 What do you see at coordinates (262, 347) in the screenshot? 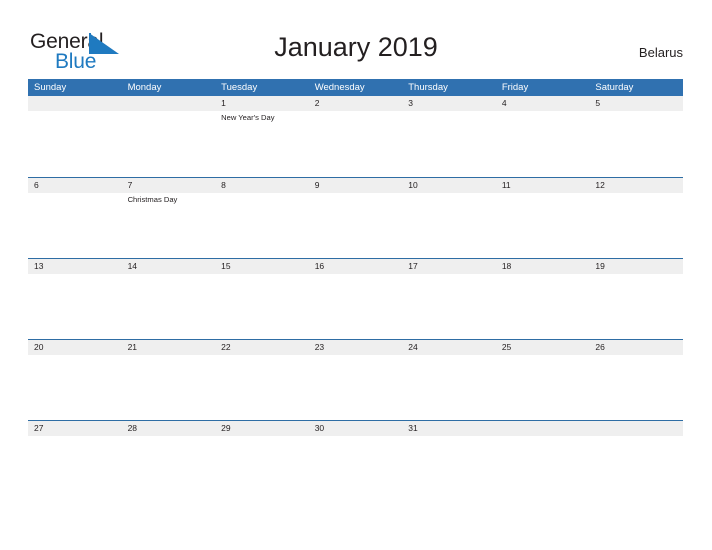
I see `day-cell: 22` at bounding box center [262, 347].